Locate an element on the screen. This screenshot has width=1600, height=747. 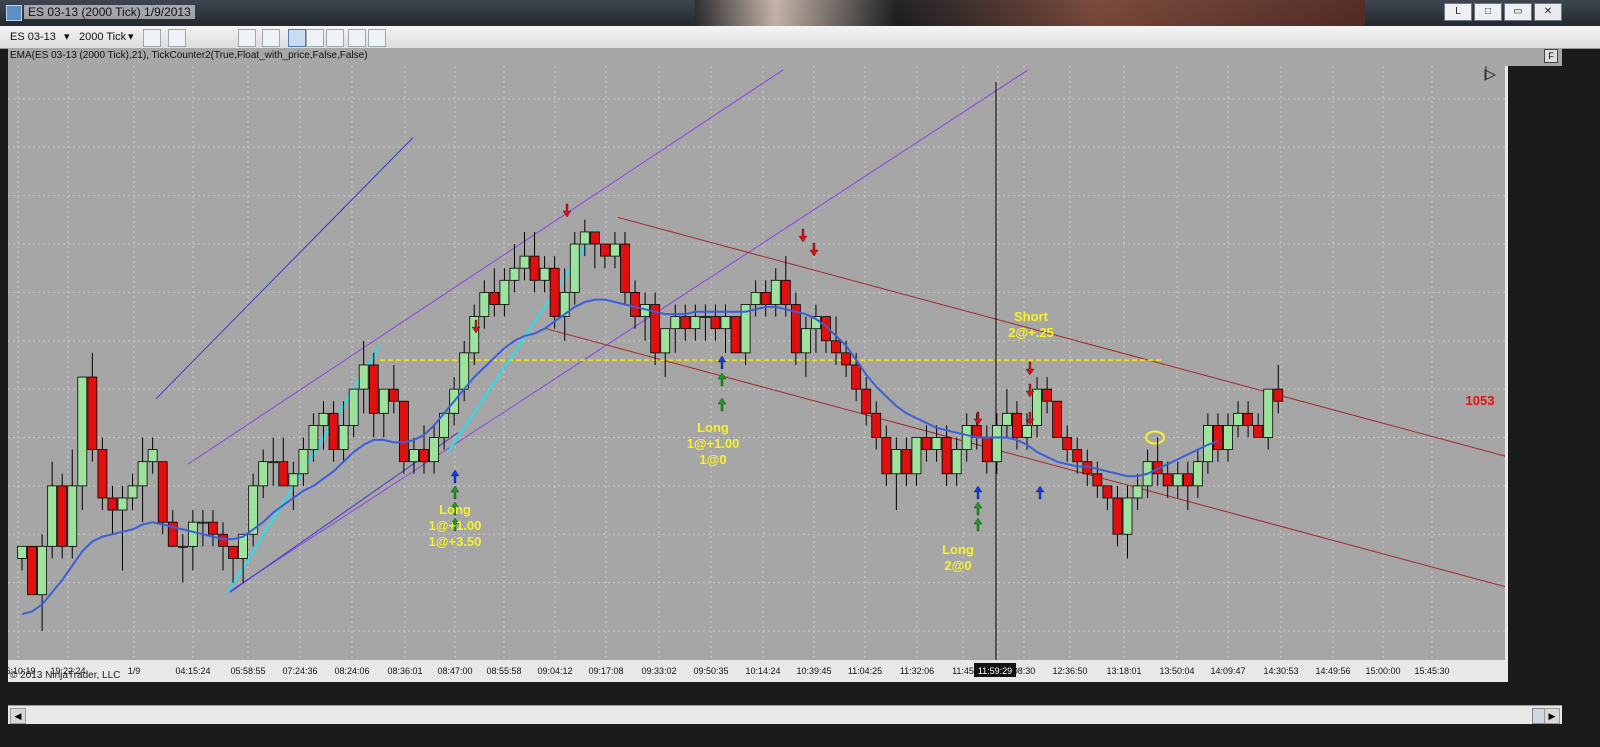
long-annotation-3-line: Long is located at coordinates (958, 549).